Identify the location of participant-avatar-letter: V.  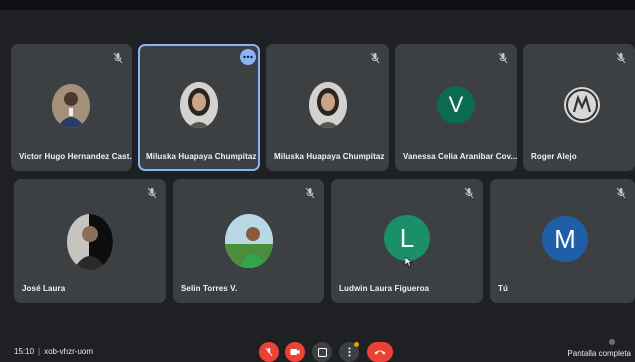
(456, 105).